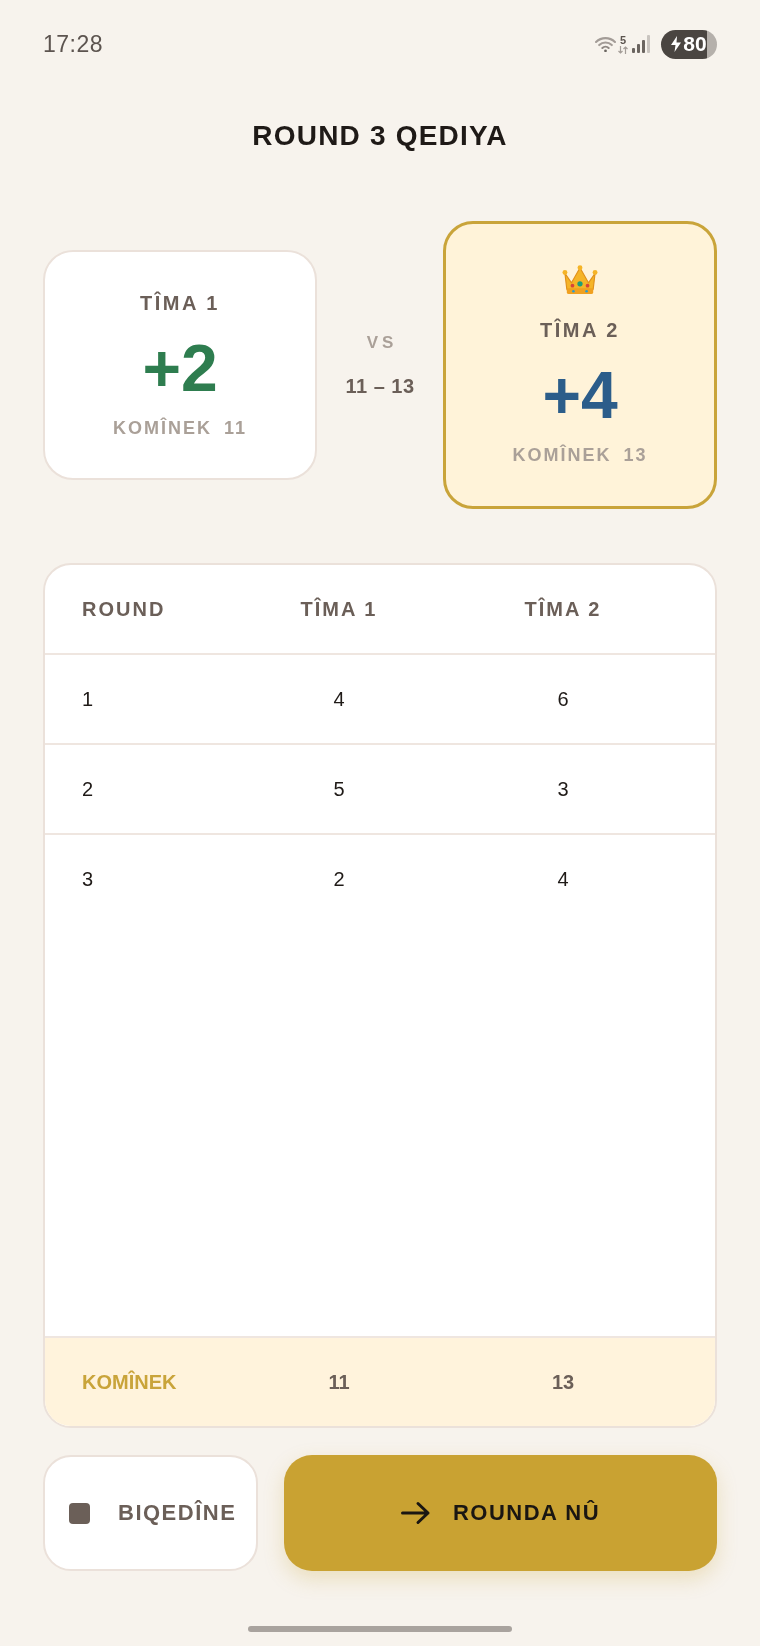 This screenshot has height=1646, width=760. What do you see at coordinates (382, 342) in the screenshot?
I see `versus-label: VS` at bounding box center [382, 342].